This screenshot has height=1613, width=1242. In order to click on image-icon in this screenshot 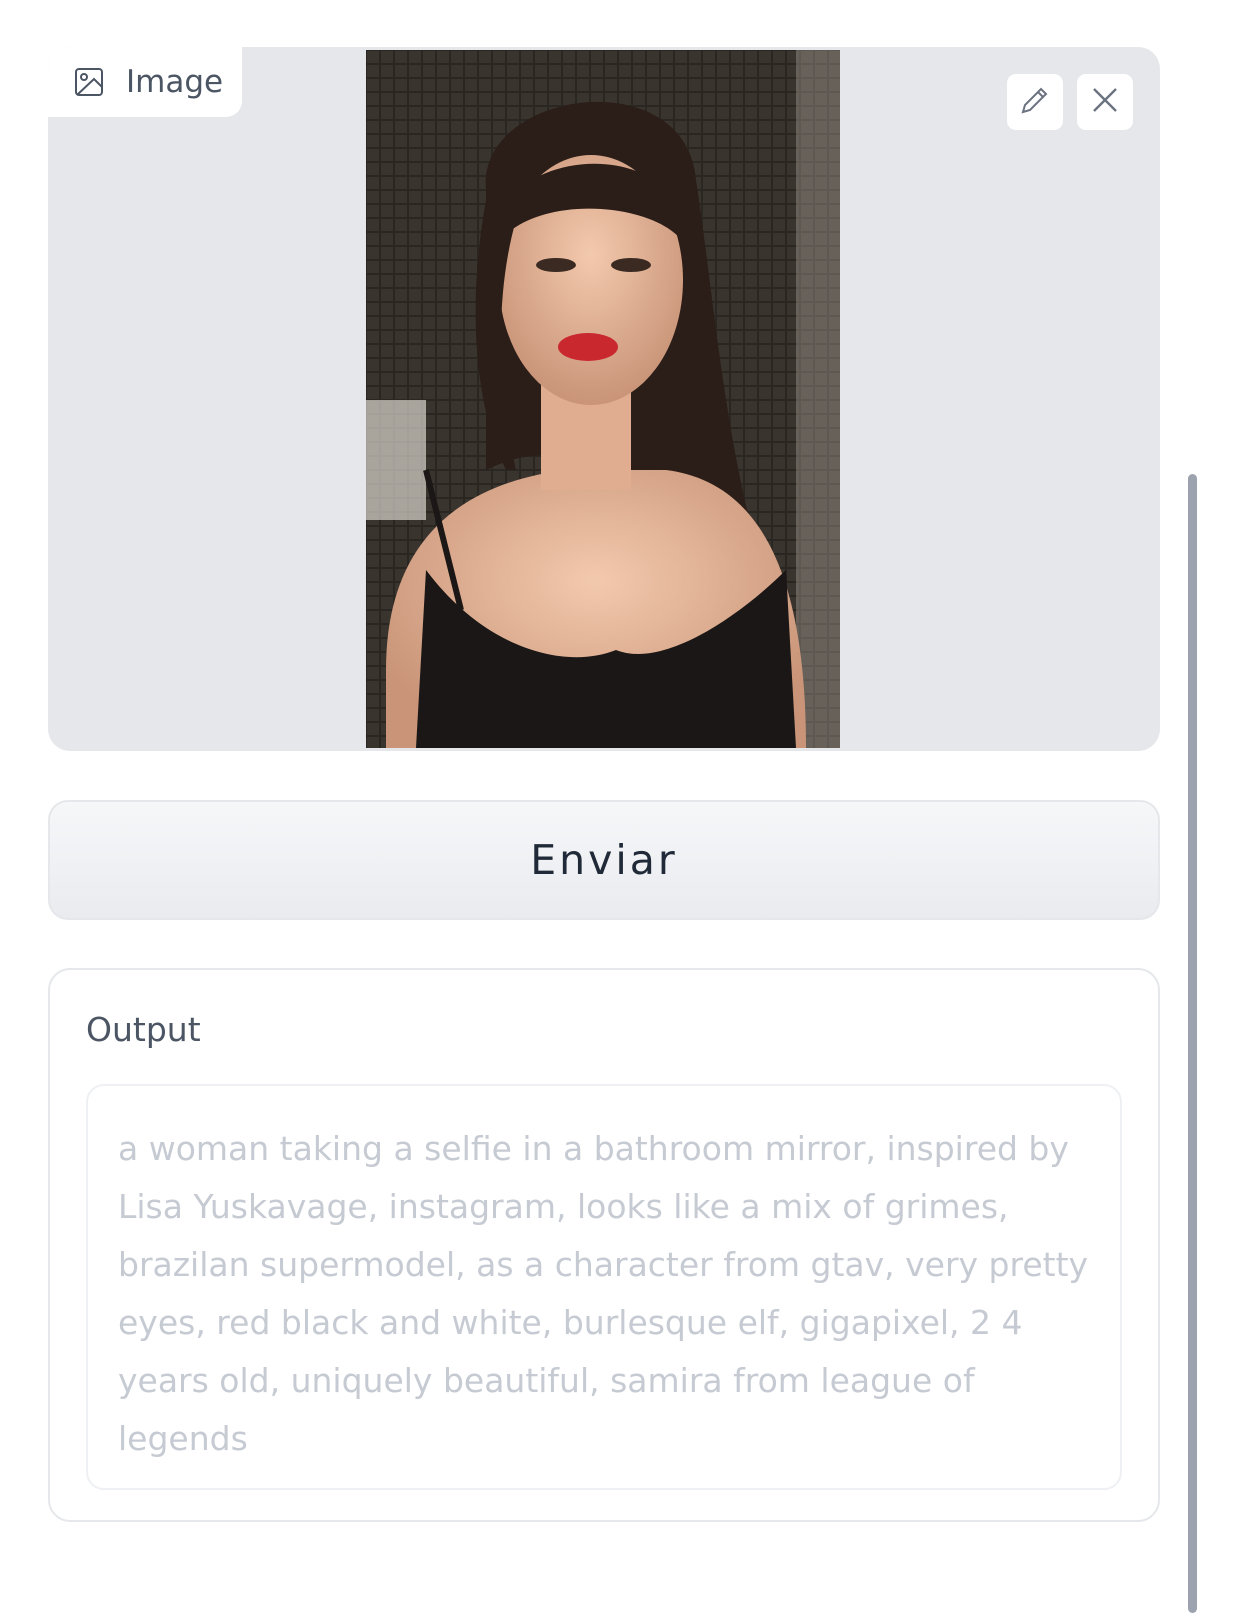, I will do `click(89, 82)`.